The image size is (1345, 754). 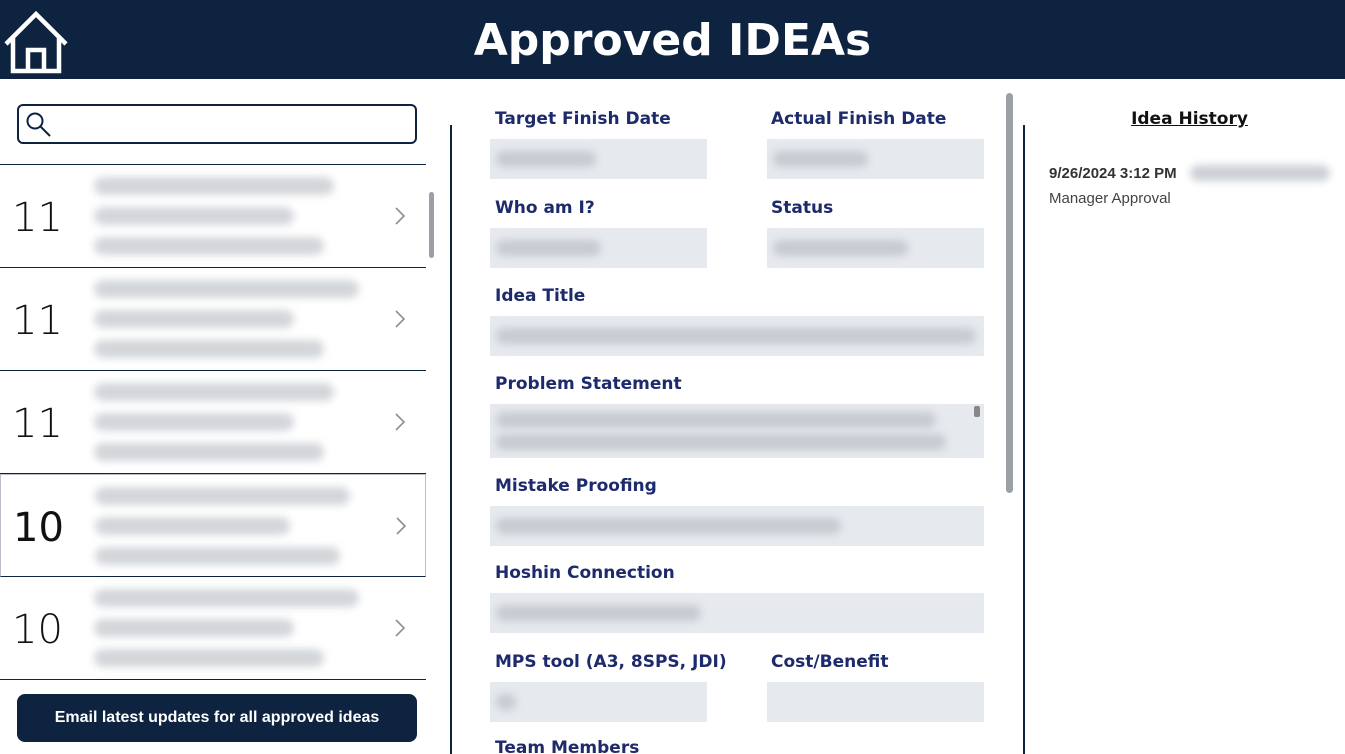 I want to click on search-icon, so click(x=38, y=124).